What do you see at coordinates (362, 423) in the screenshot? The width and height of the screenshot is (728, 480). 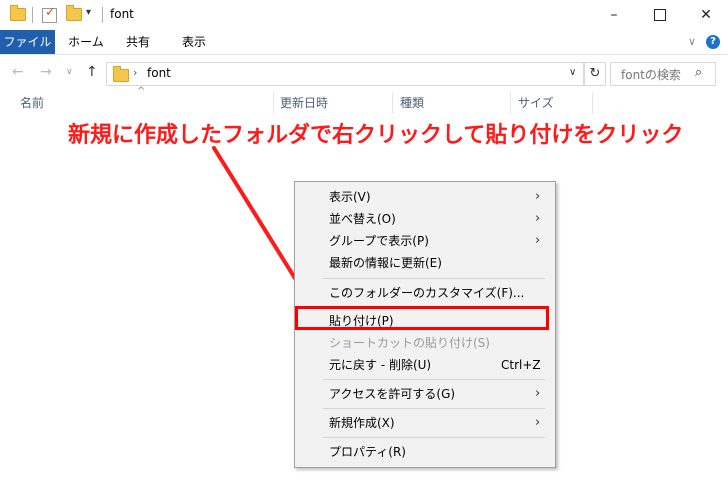 I see `menu-item-new: 新規作成(X)` at bounding box center [362, 423].